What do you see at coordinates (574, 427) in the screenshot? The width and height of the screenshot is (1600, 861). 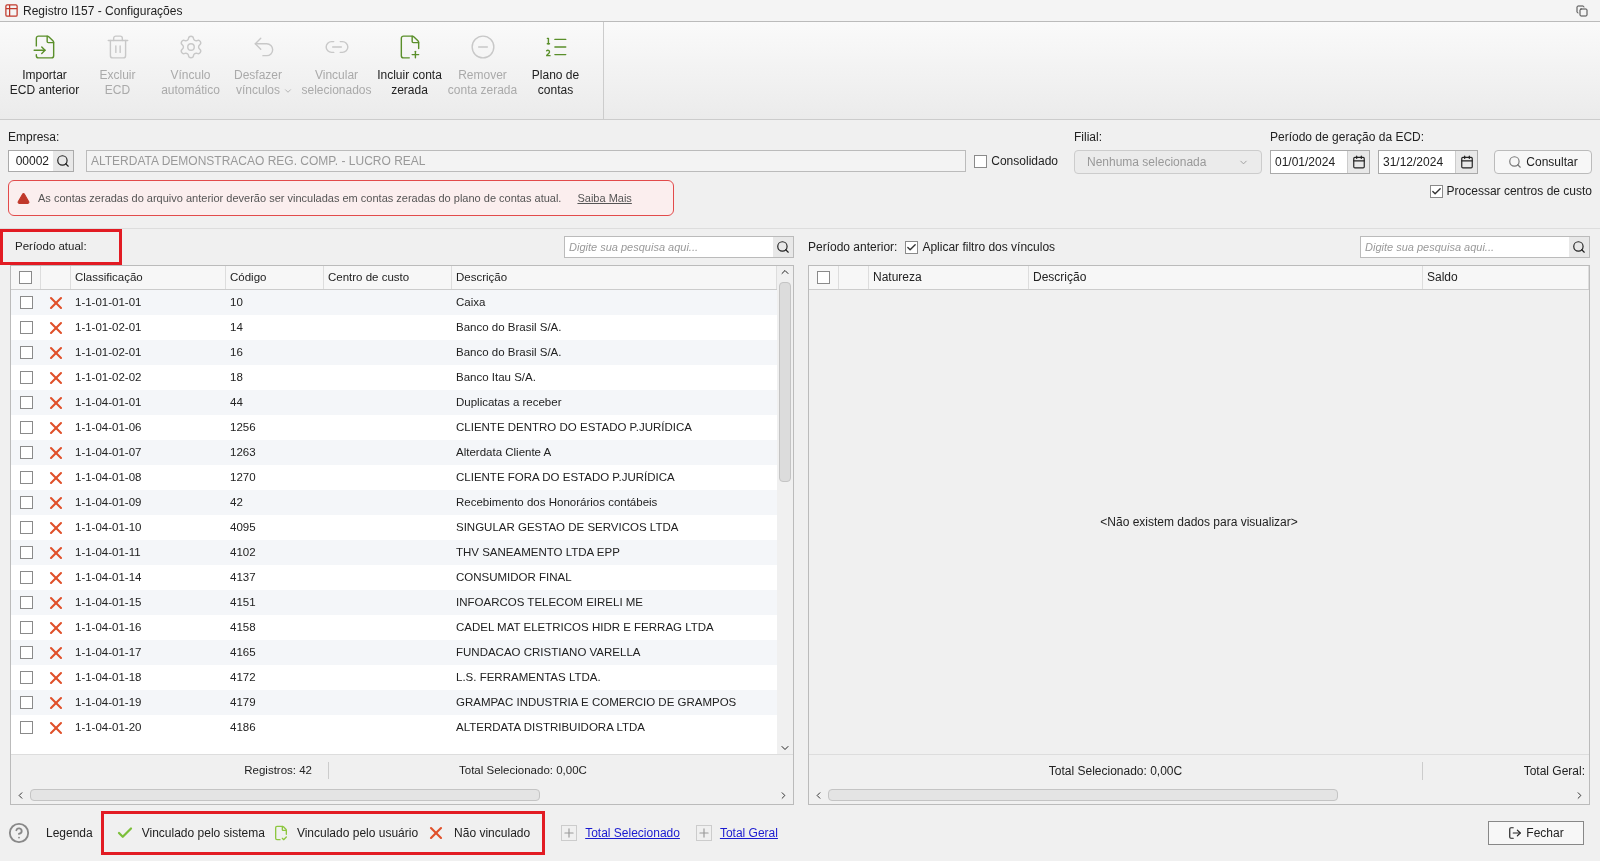 I see `table-cell-text: CLIENTE DENTRO DO ESTADO P.JURÍDICA` at bounding box center [574, 427].